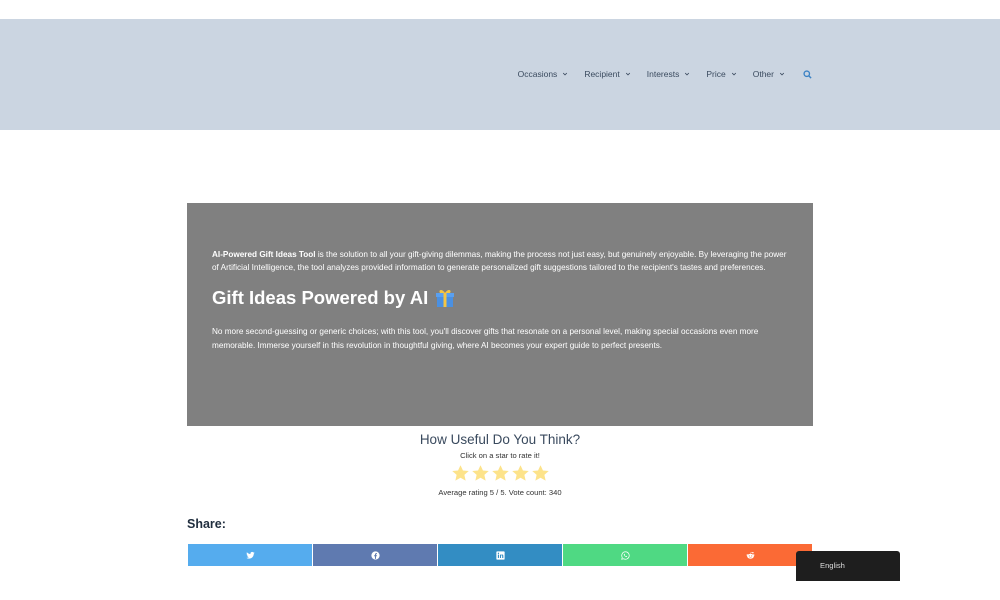 Image resolution: width=1000 pixels, height=600 pixels. Describe the element at coordinates (716, 74) in the screenshot. I see `nav-item-label: Price` at that location.